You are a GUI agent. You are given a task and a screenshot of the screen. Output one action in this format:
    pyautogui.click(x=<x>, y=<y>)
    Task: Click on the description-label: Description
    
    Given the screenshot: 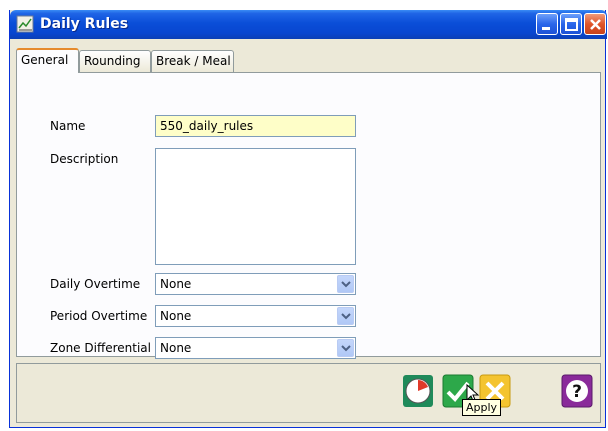 What is the action you would take?
    pyautogui.click(x=84, y=159)
    